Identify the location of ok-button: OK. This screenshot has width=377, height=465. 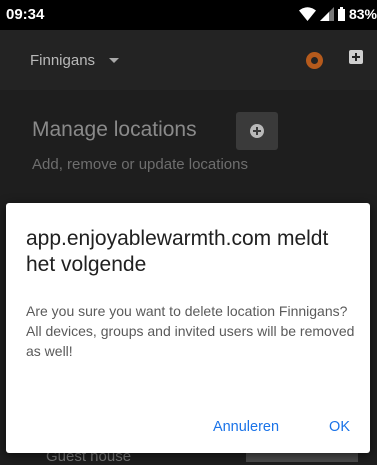
(339, 427).